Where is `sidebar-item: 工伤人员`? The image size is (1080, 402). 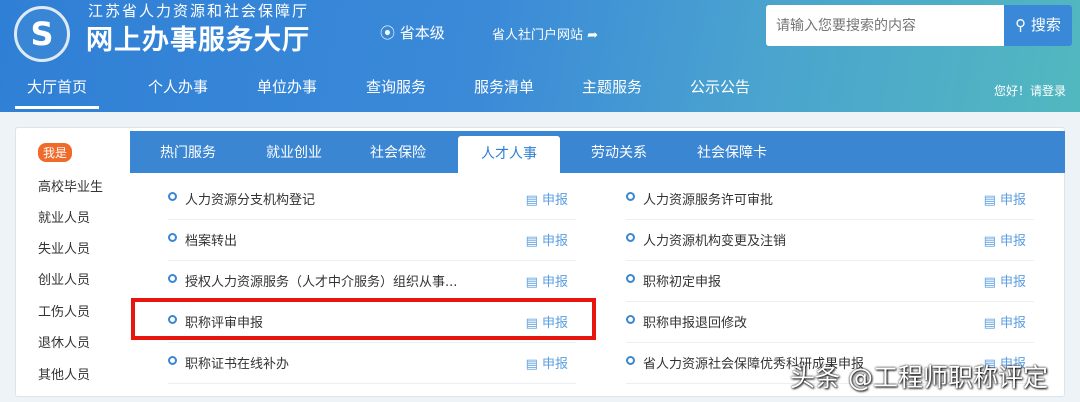 sidebar-item: 工伤人员 is located at coordinates (64, 310).